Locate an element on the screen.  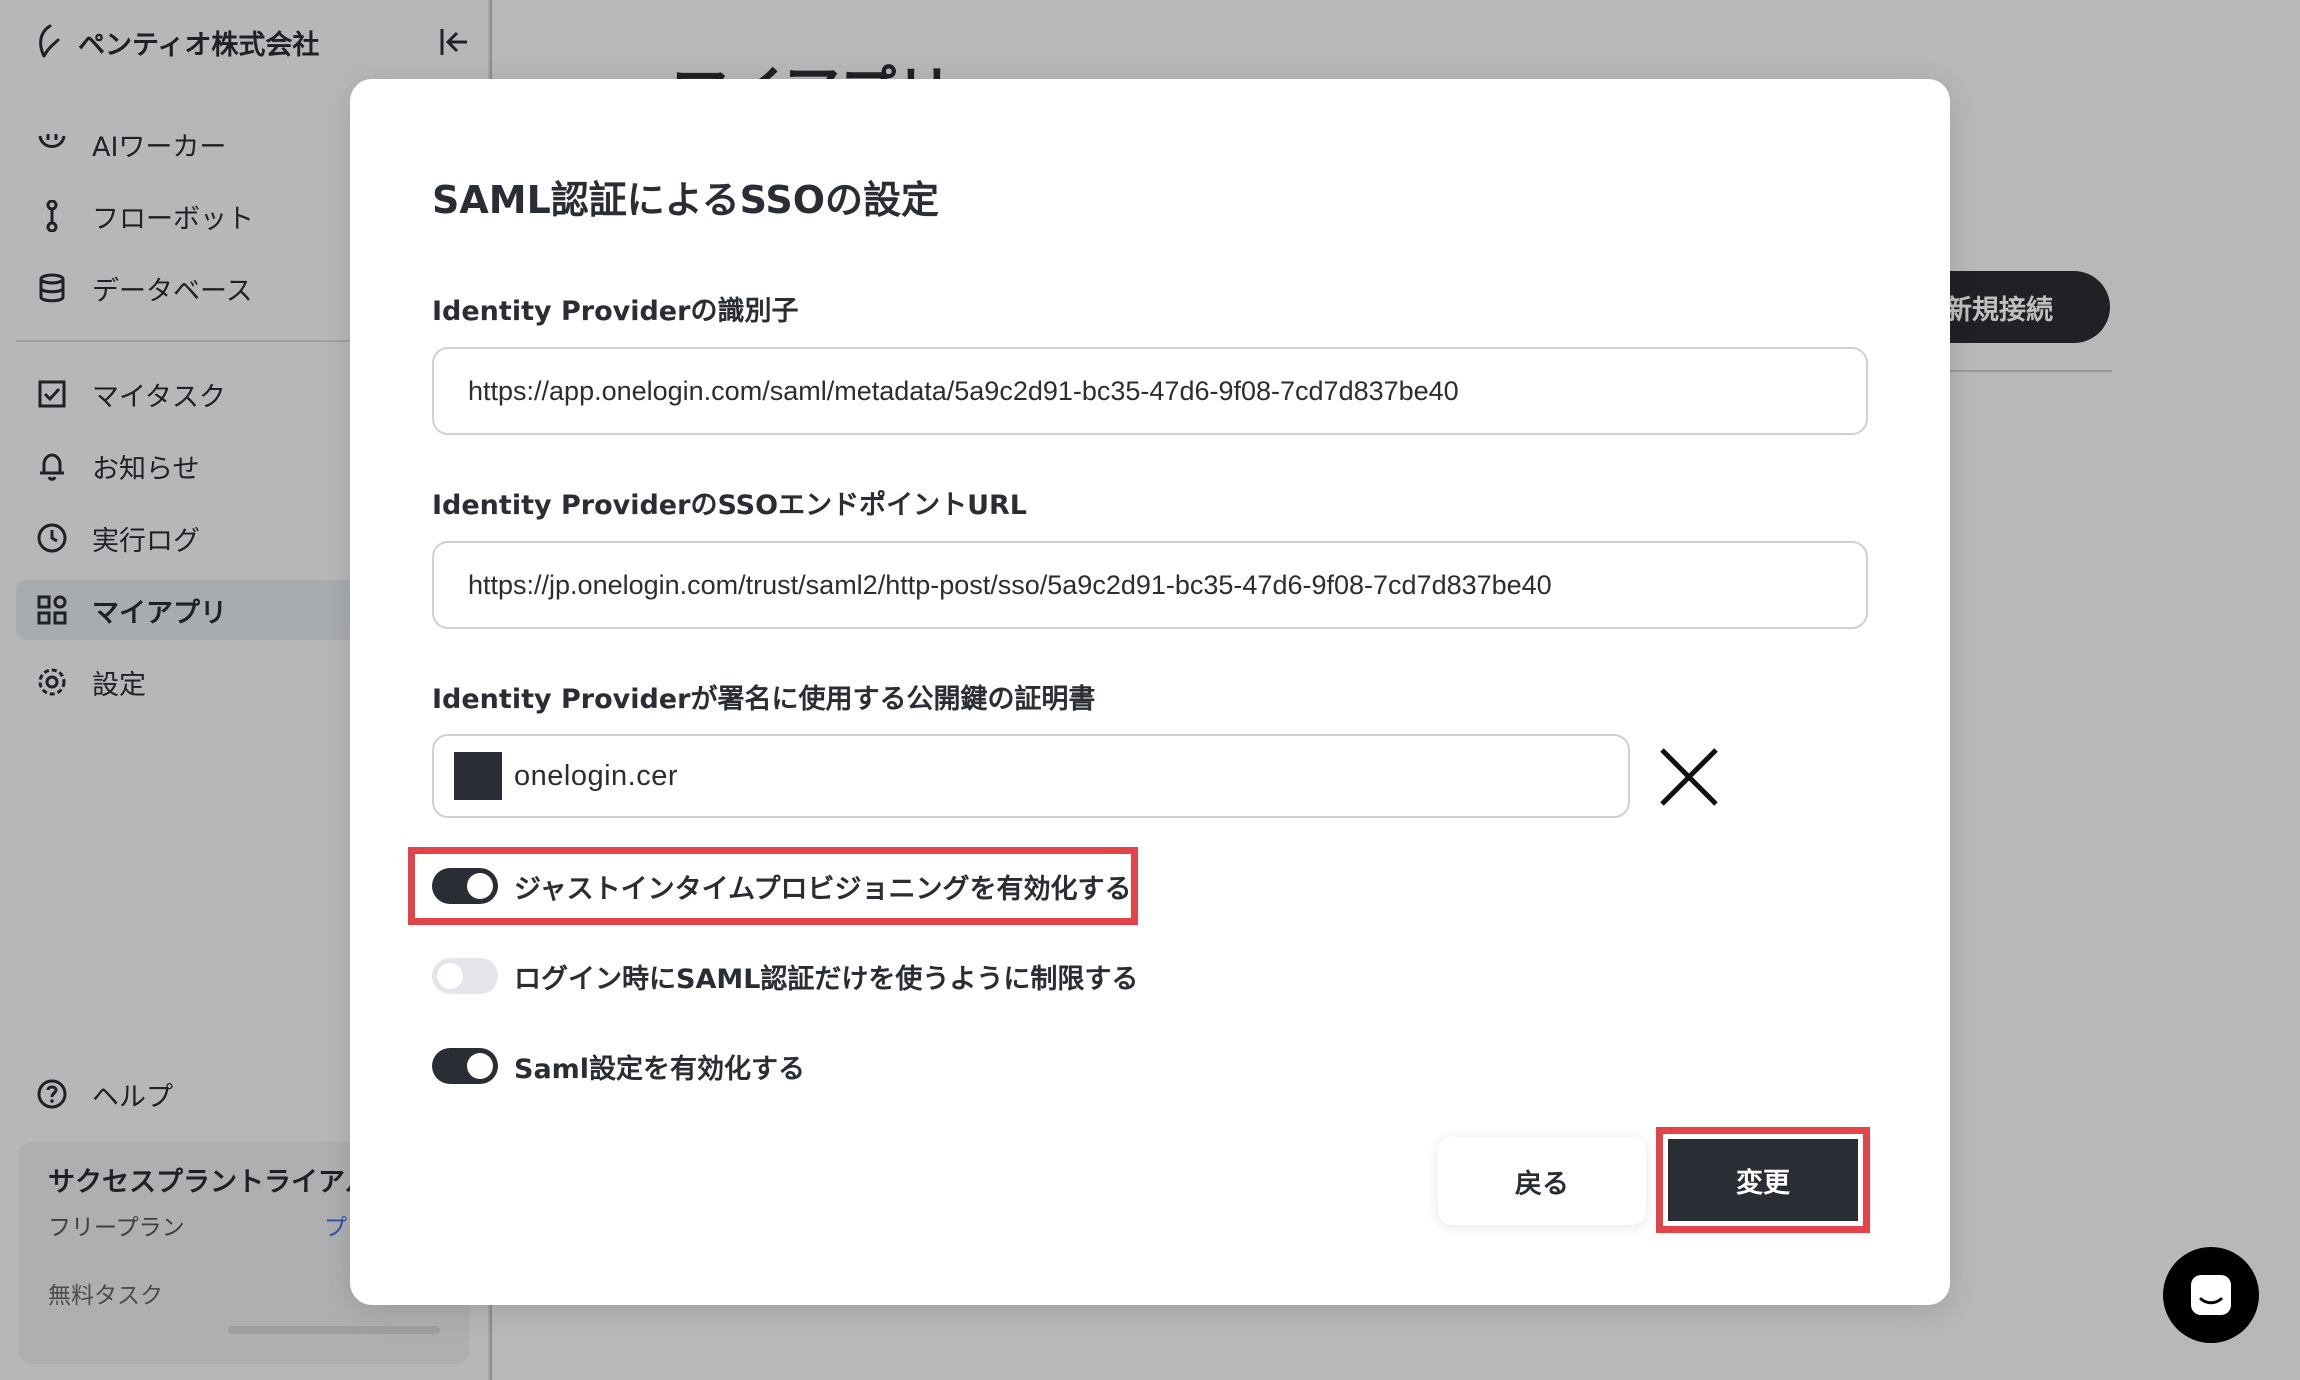
saml-only-login-toggle-row: ログイン時にSAML認証だけを使うように制限する is located at coordinates (785, 976).